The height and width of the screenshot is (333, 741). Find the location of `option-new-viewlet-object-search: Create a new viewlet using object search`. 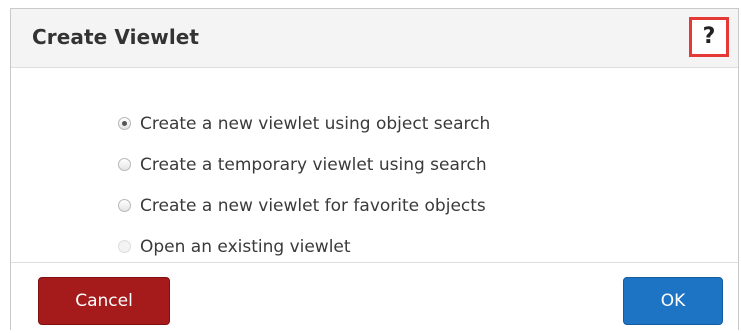

option-new-viewlet-object-search: Create a new viewlet using object search is located at coordinates (304, 123).